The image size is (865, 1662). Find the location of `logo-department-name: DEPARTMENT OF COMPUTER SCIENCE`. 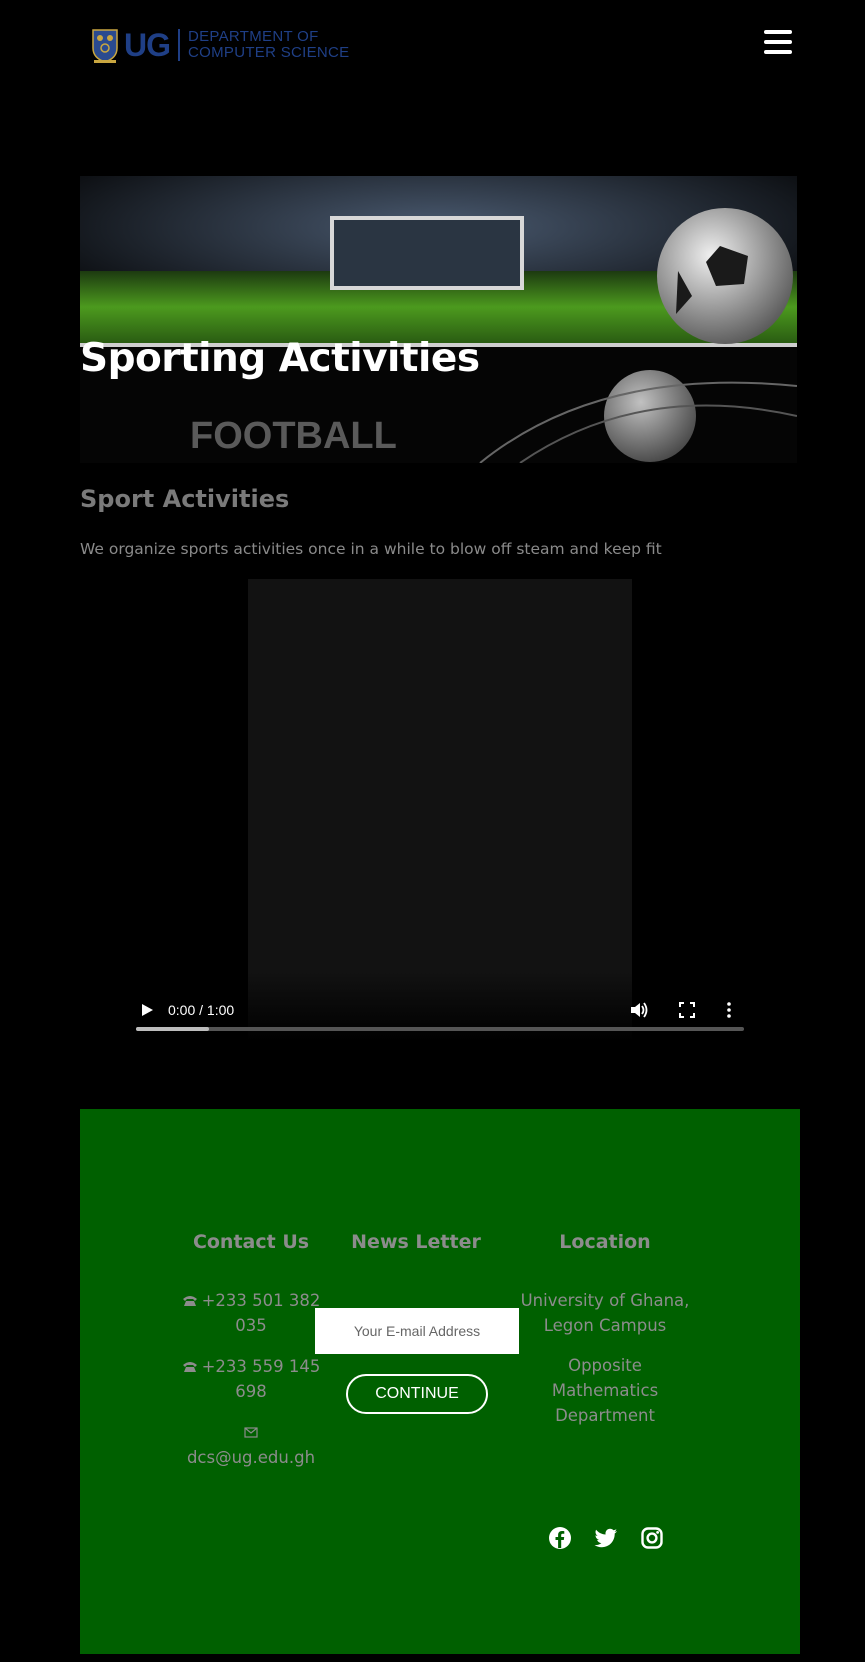

logo-department-name: DEPARTMENT OF COMPUTER SCIENCE is located at coordinates (268, 45).